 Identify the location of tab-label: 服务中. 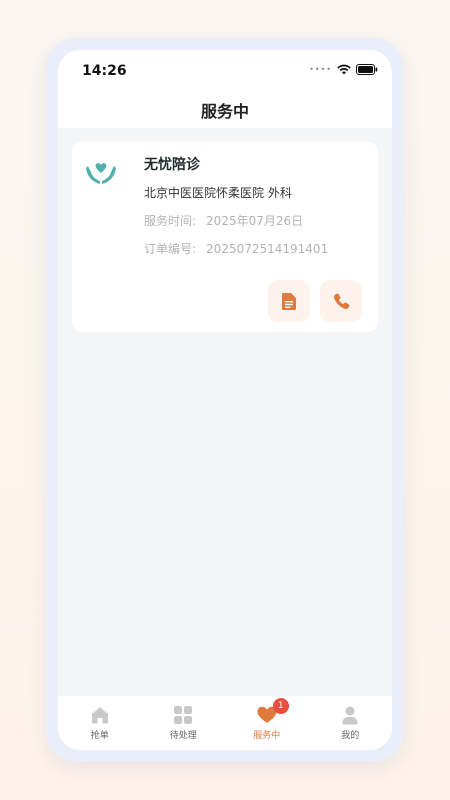
(267, 736).